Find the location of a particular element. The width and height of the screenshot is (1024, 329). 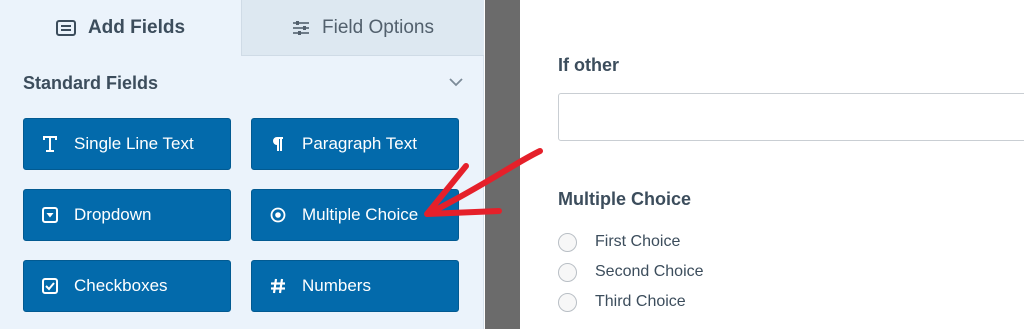

numbers-button: Numbers is located at coordinates (355, 286).